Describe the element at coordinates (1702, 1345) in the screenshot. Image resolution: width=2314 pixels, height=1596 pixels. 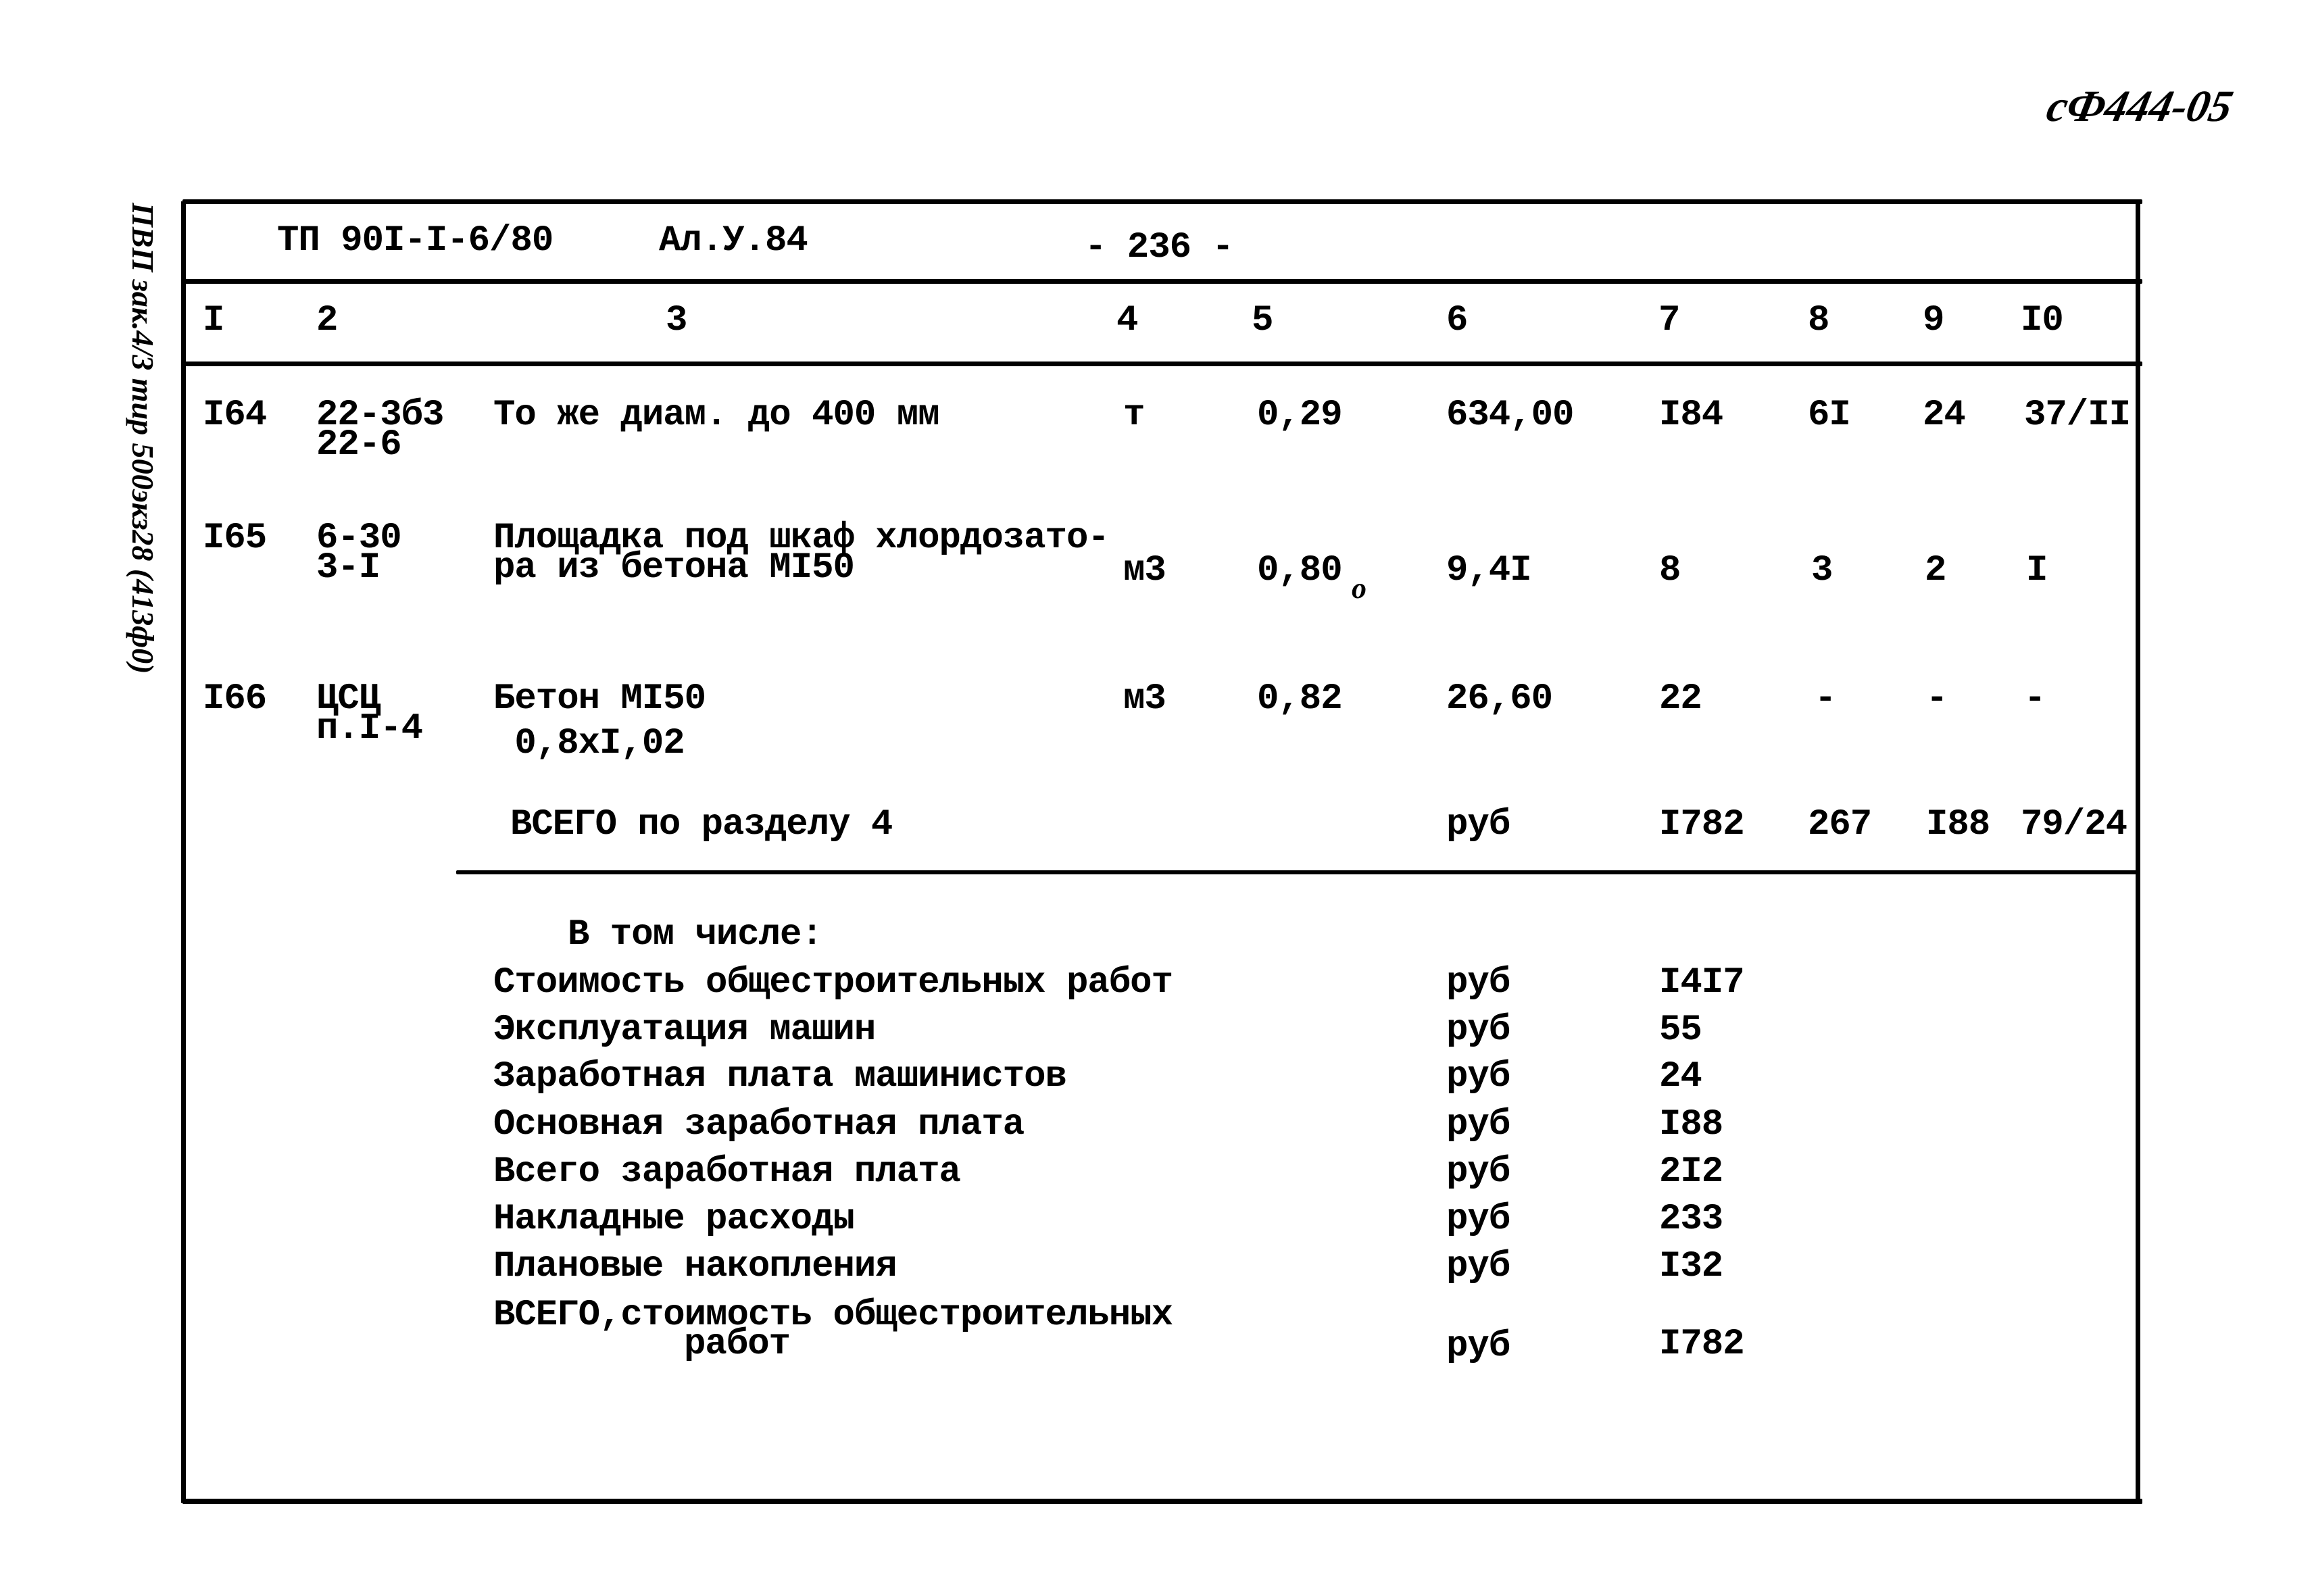
I see `grand-total-value: I782` at that location.